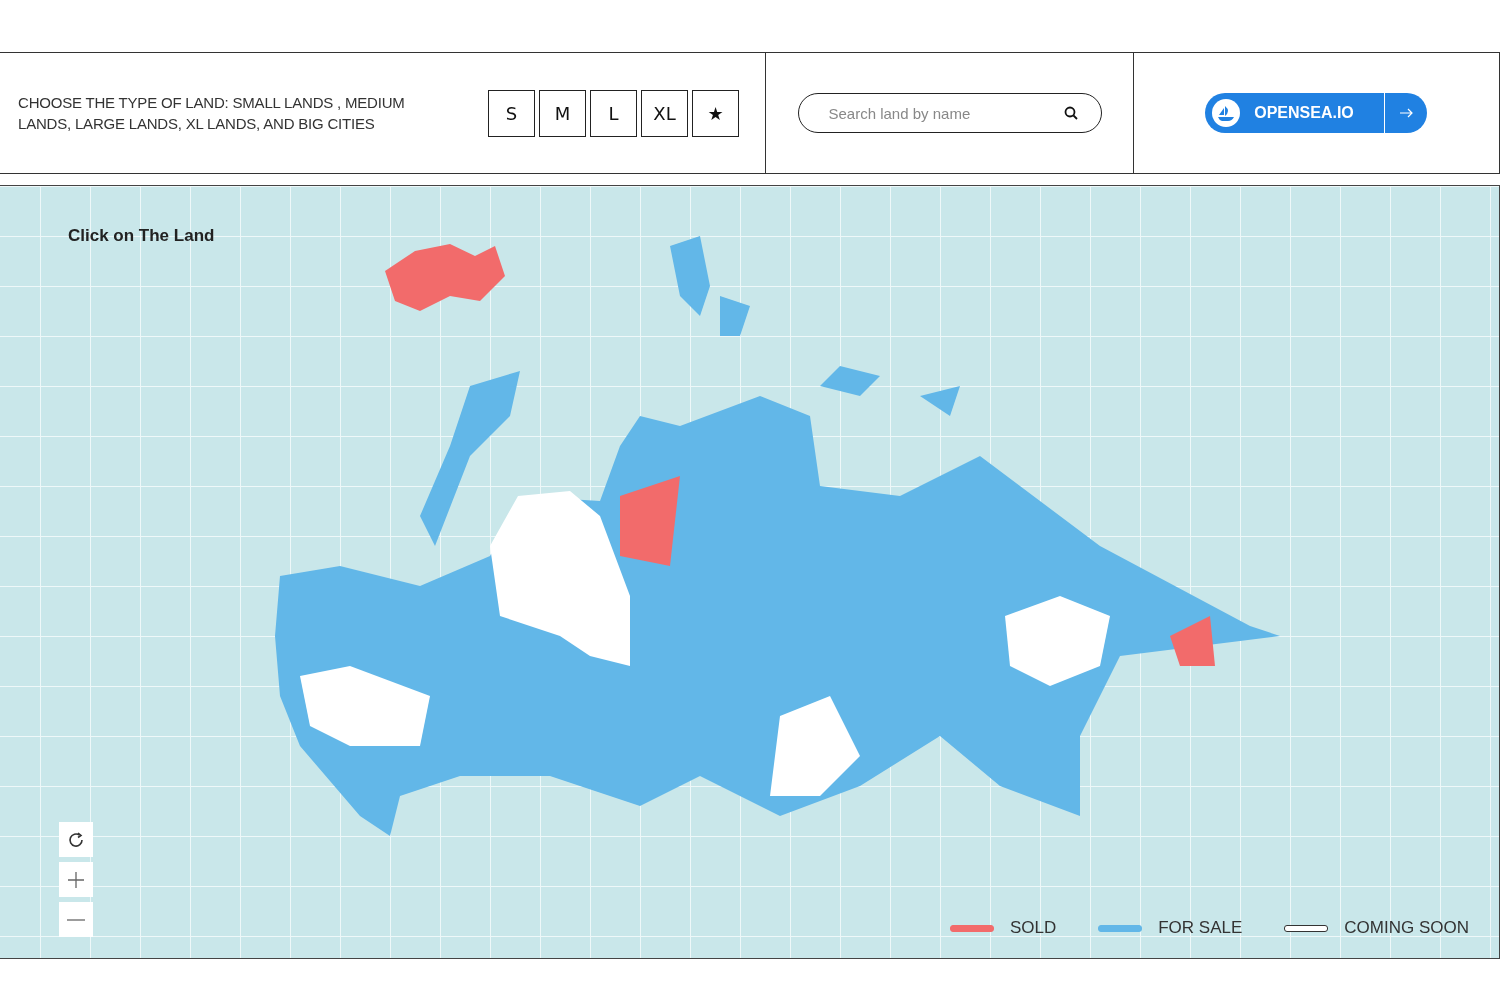 The image size is (1500, 1000). Describe the element at coordinates (1033, 928) in the screenshot. I see `legend-label: SOLD` at that location.